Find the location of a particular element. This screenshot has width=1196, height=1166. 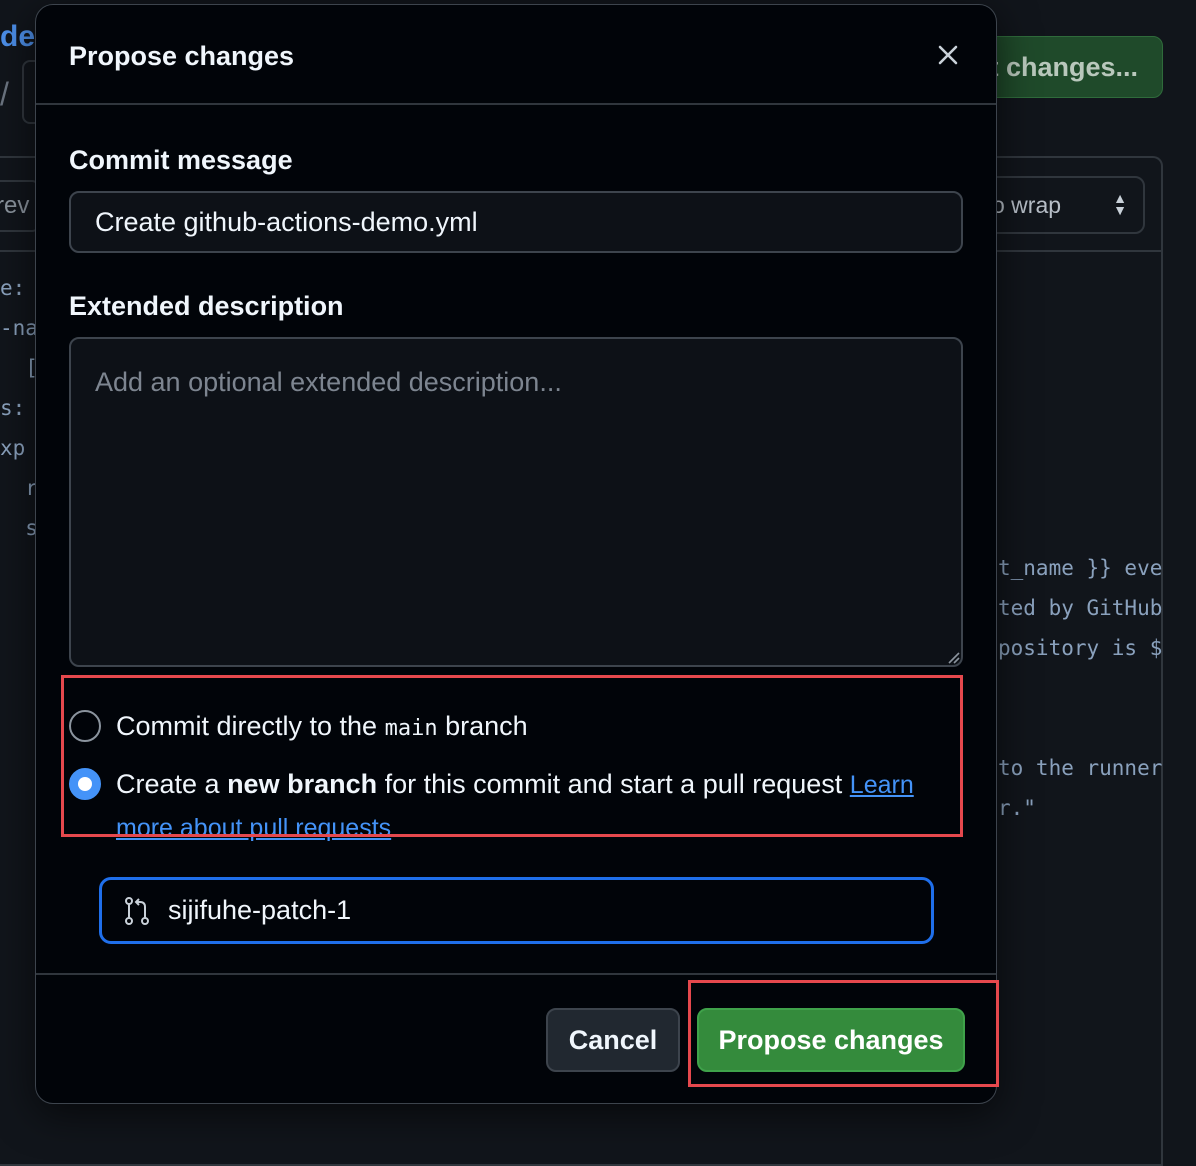

close-button is located at coordinates (948, 55).